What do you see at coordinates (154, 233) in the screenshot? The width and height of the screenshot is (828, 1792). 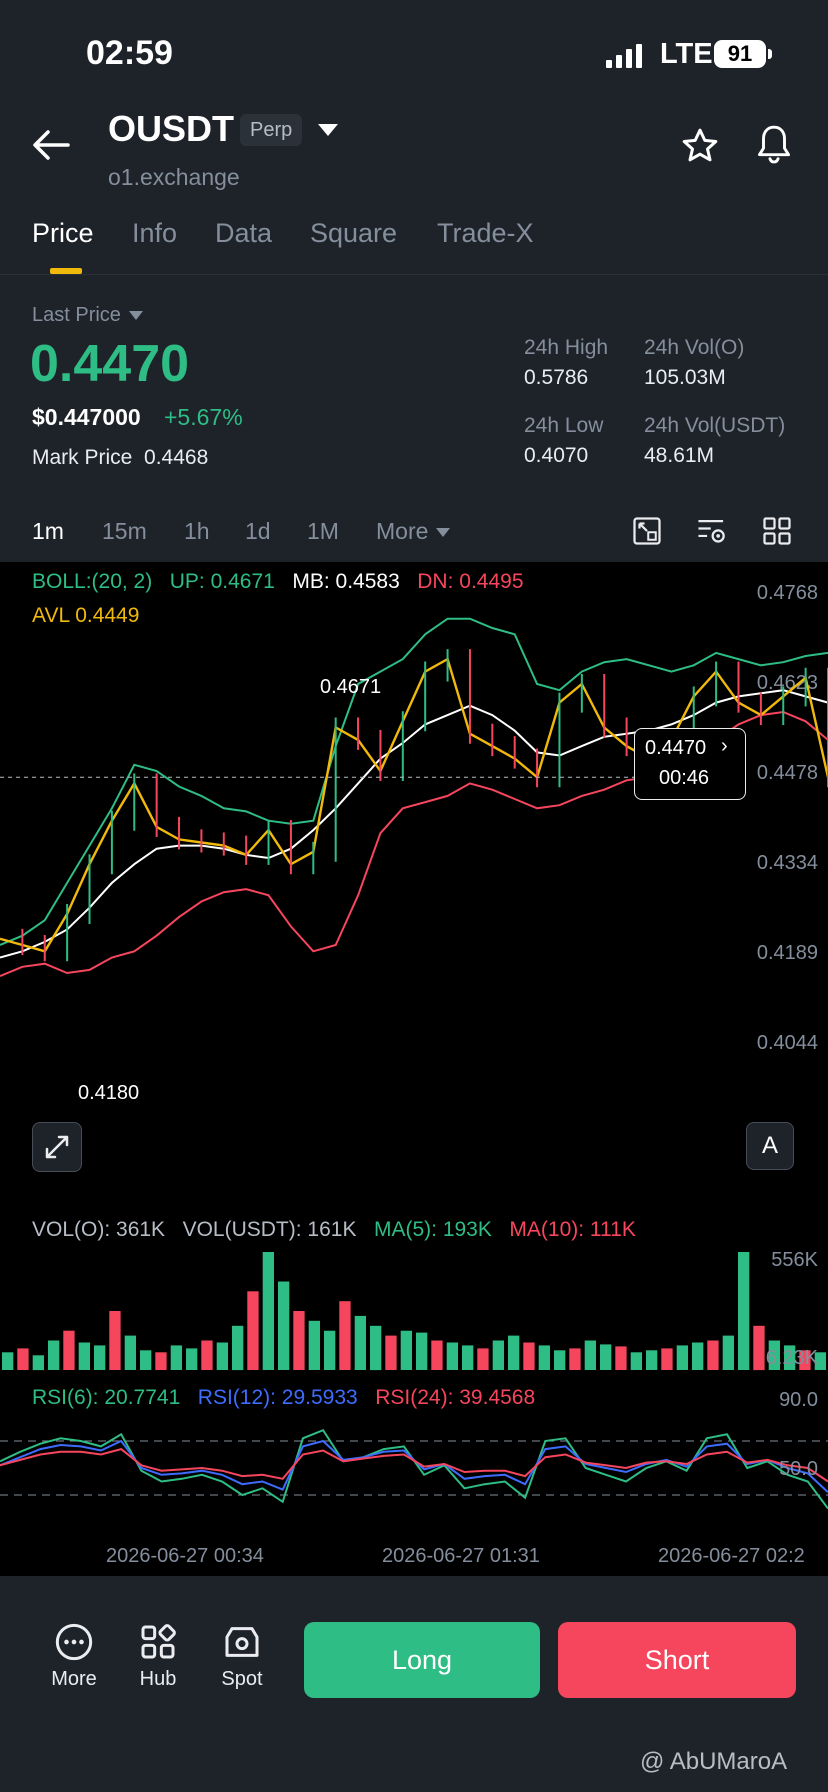 I see `tab-info: Info` at bounding box center [154, 233].